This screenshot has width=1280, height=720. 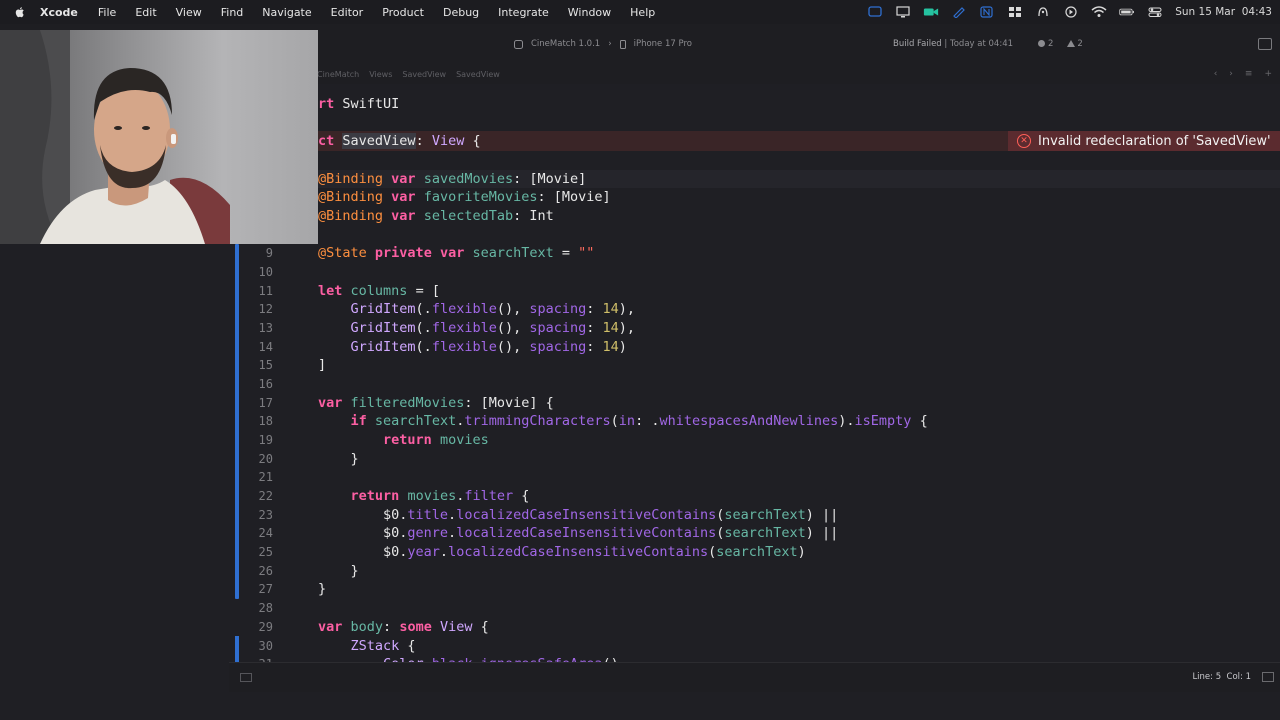 What do you see at coordinates (380, 74) in the screenshot?
I see `breadcrumb-folder: Views` at bounding box center [380, 74].